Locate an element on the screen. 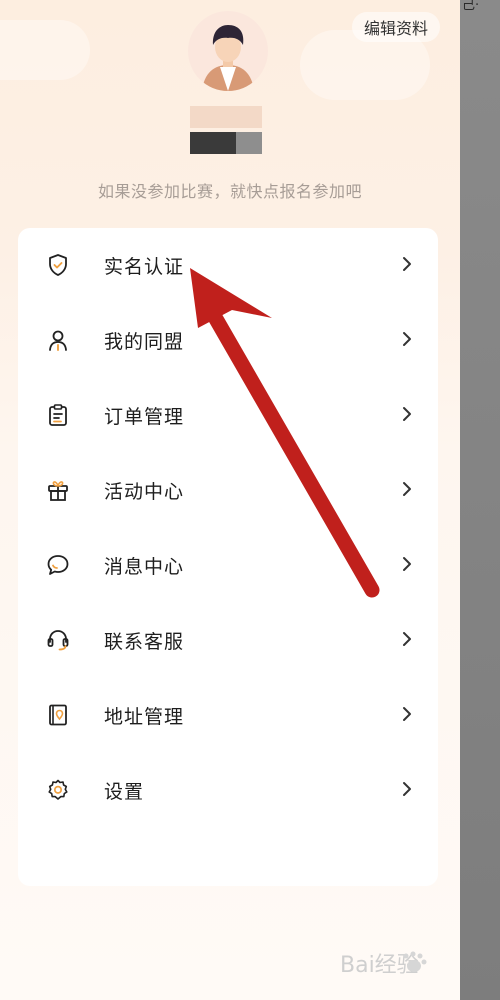 Image resolution: width=500 pixels, height=1000 pixels. gear-icon is located at coordinates (58, 789).